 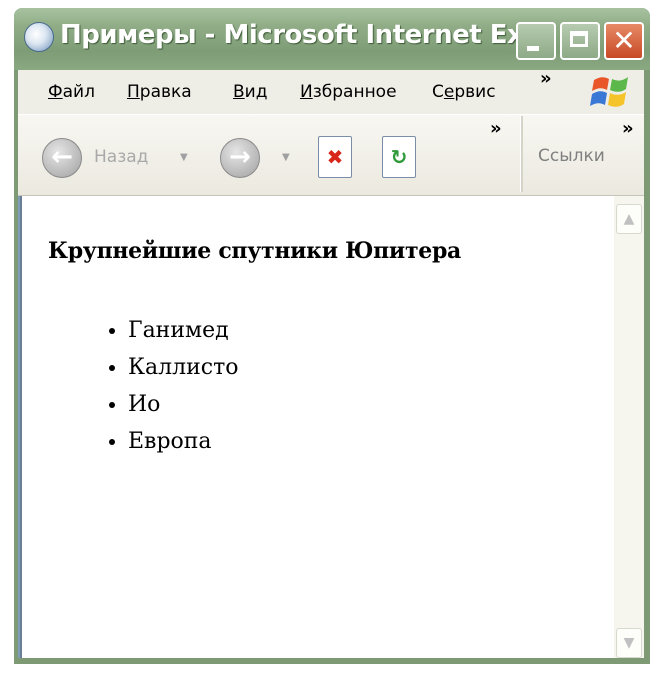 I want to click on stop-icon: ✖, so click(x=335, y=157).